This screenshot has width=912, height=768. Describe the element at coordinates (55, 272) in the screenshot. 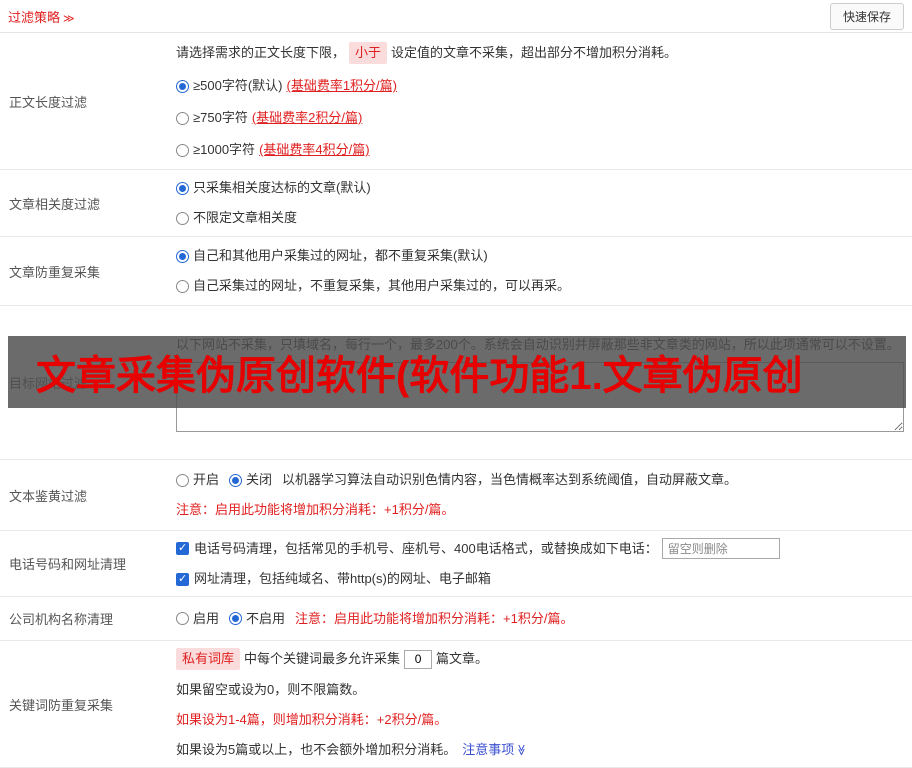

I see `row-label-dedup: 文章防重复采集` at that location.